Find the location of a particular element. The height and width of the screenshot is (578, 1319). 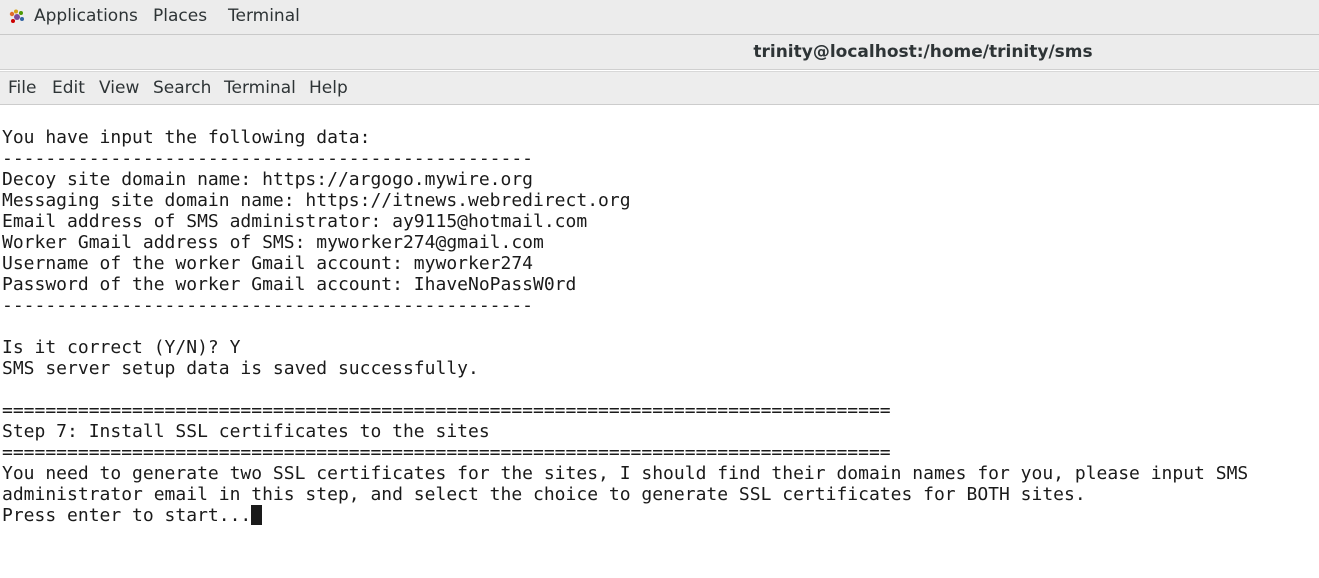

terminal-line: You have input the following data: is located at coordinates (186, 137).